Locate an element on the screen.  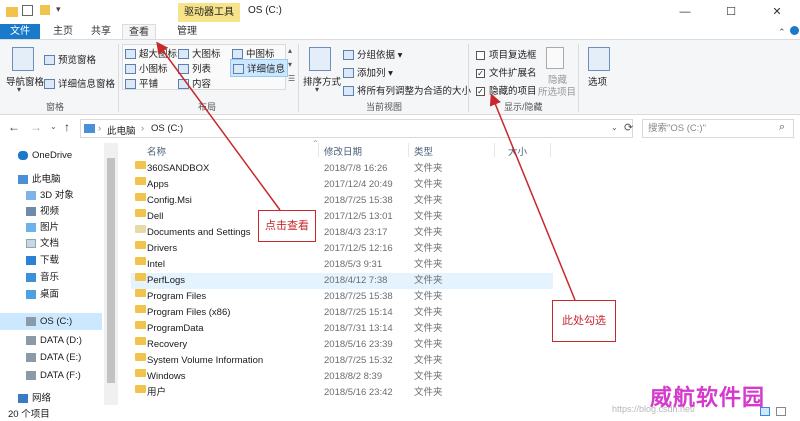
arrow-to-view-tab is located at coordinates (218, 126).